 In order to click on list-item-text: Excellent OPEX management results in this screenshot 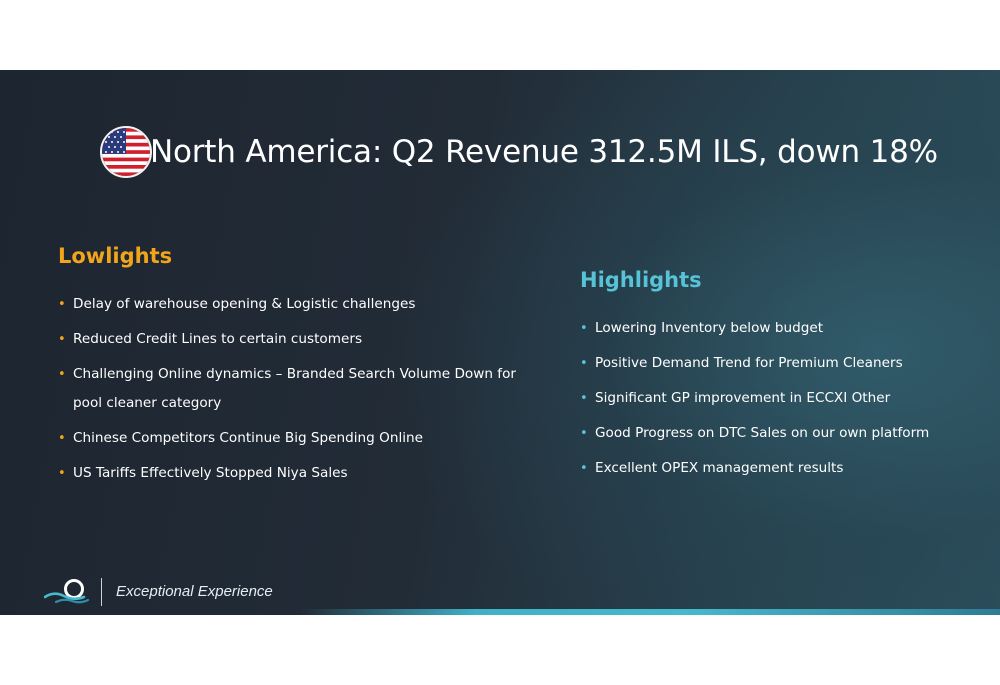, I will do `click(719, 468)`.